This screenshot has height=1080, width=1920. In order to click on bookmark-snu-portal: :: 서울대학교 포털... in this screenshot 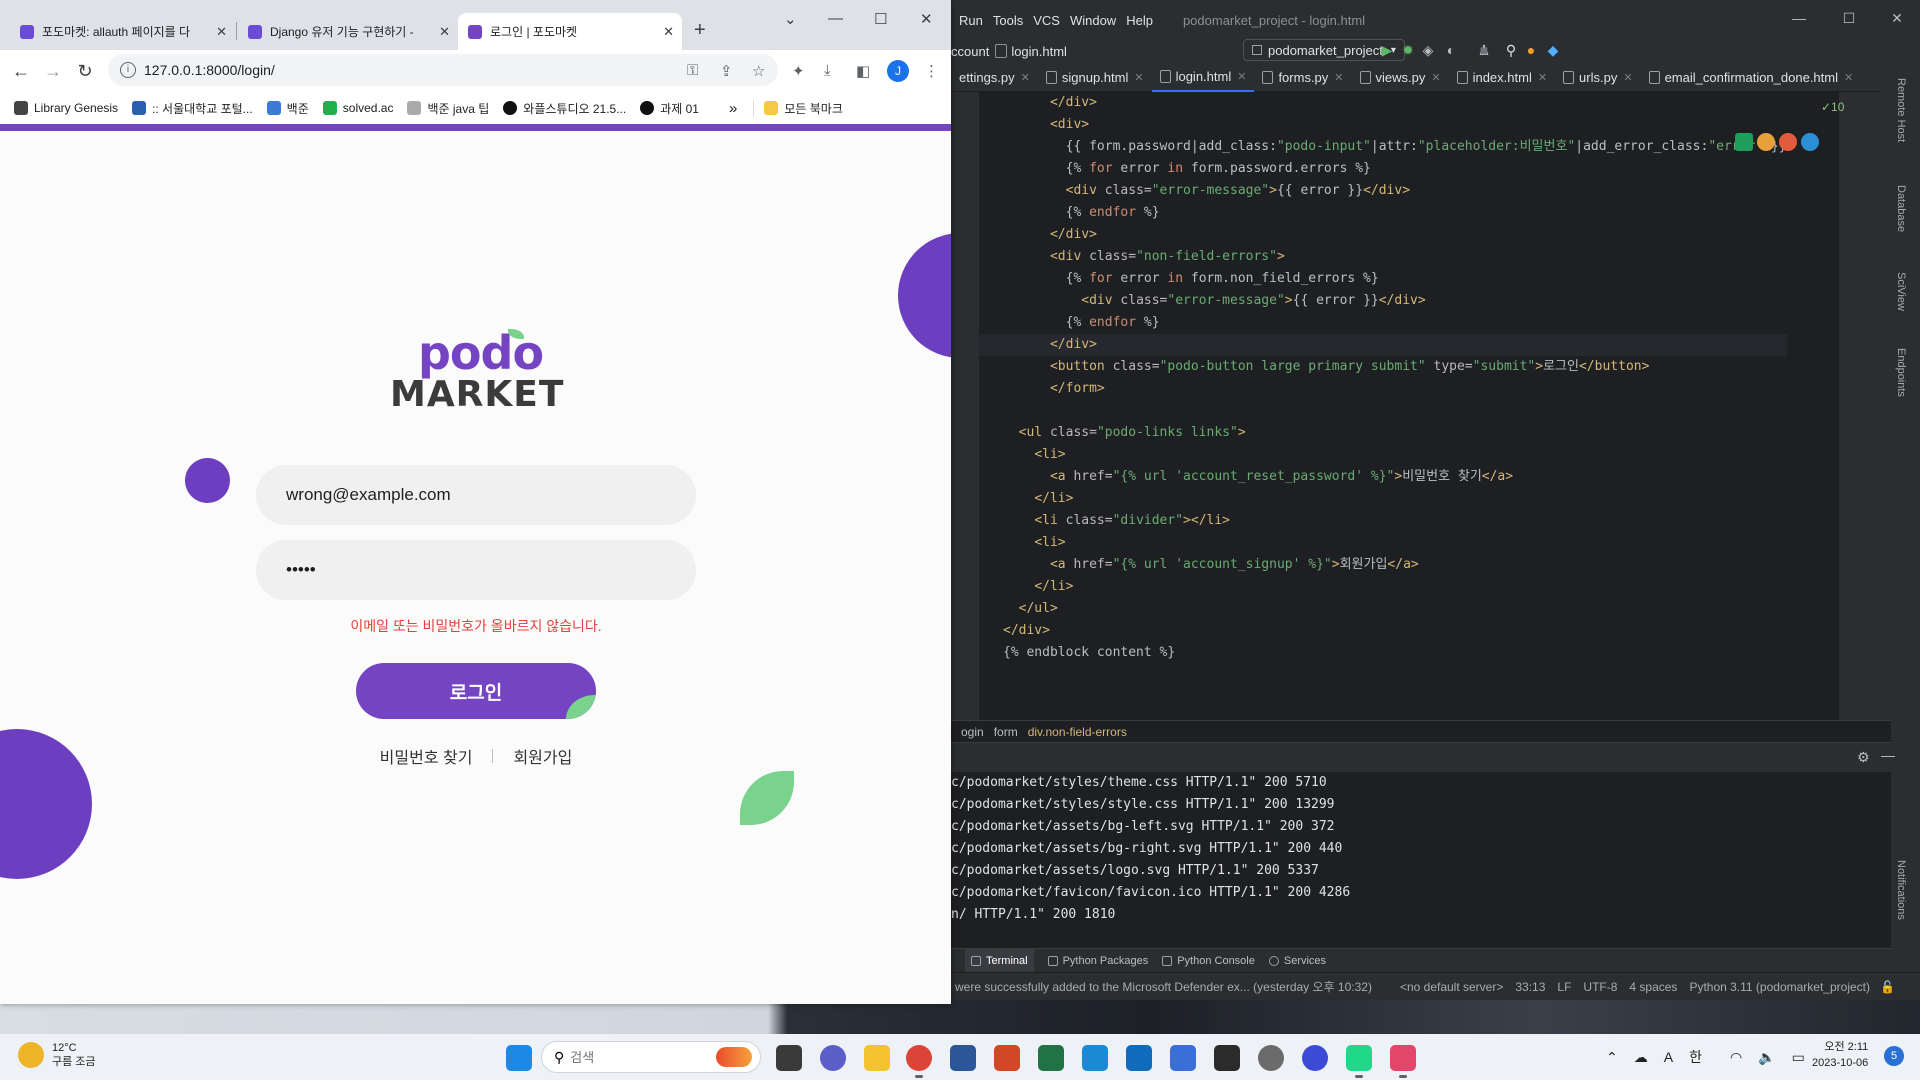, I will do `click(192, 108)`.